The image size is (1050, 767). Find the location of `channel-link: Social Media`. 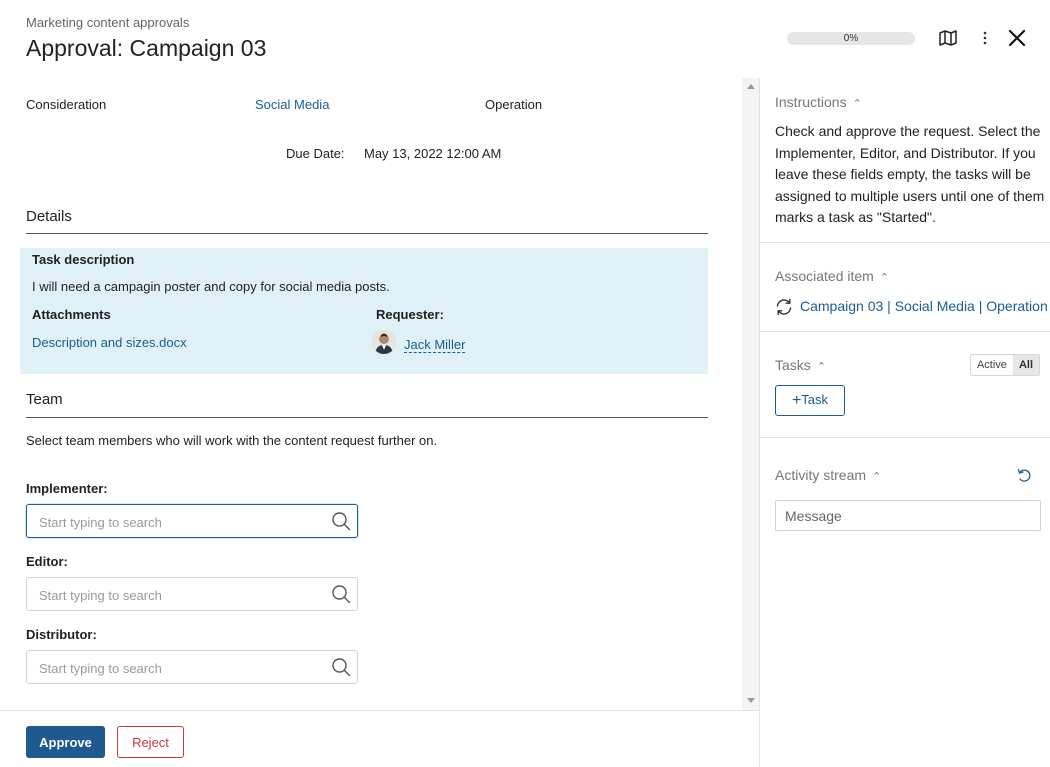

channel-link: Social Media is located at coordinates (292, 104).